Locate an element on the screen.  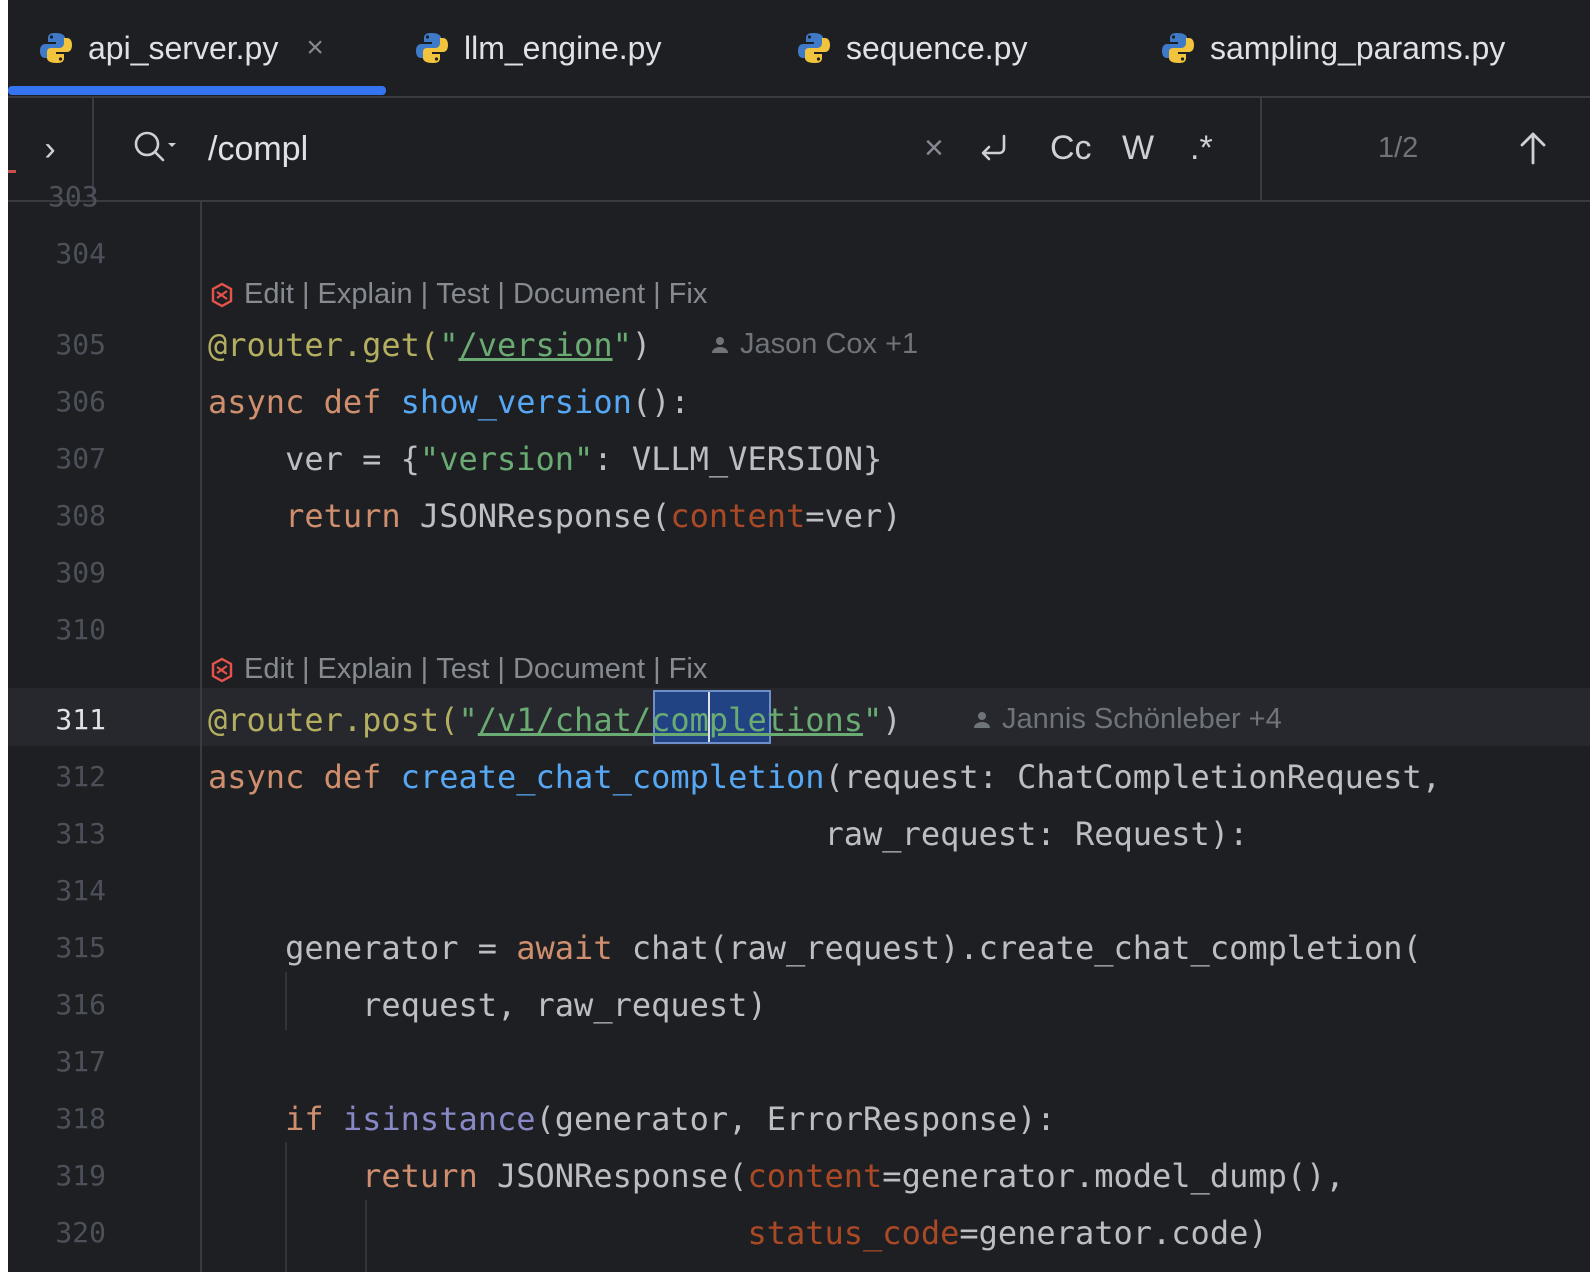
gutter-separator is located at coordinates (201, 737).